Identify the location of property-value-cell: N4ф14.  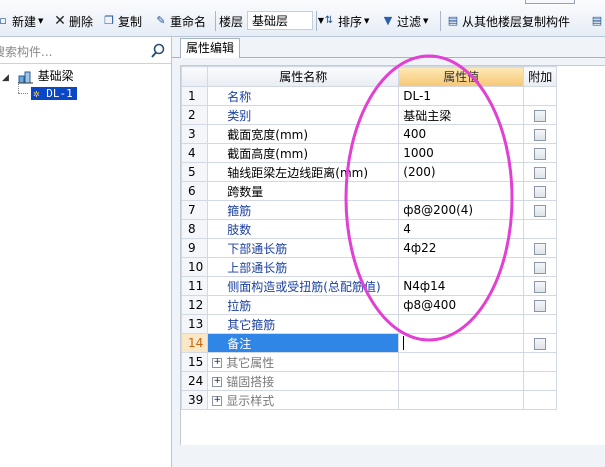
(461, 286).